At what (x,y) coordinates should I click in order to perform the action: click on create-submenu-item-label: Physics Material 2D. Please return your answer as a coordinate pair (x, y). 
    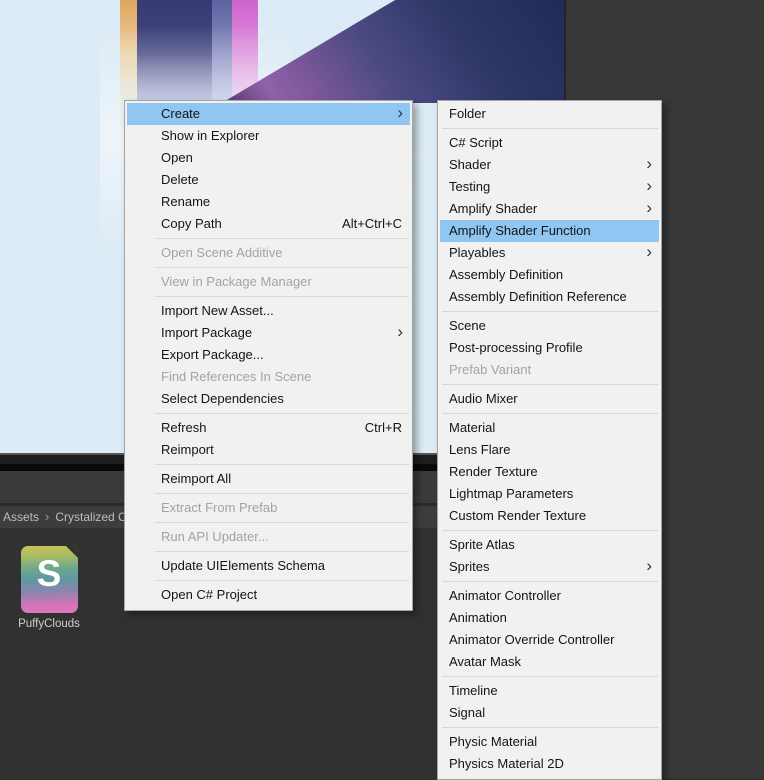
    Looking at the image, I should click on (506, 763).